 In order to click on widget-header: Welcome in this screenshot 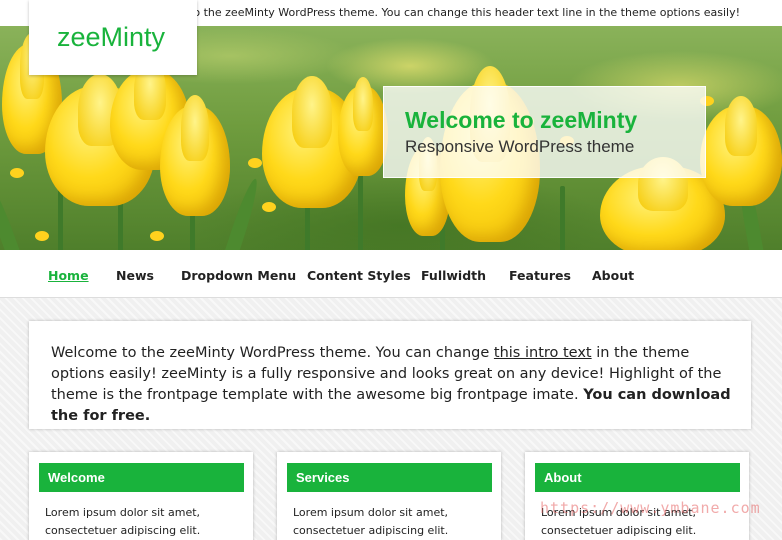, I will do `click(141, 477)`.